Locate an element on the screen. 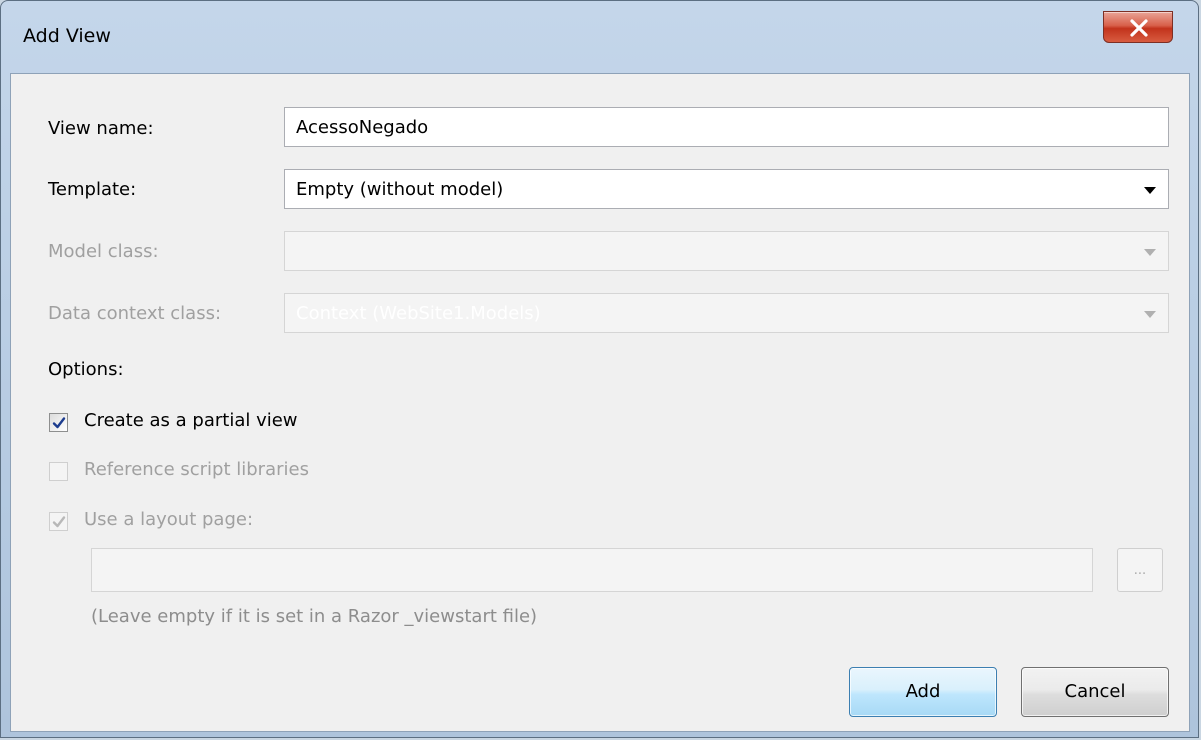 This screenshot has height=740, width=1201. model-class-label: Model class: is located at coordinates (103, 251).